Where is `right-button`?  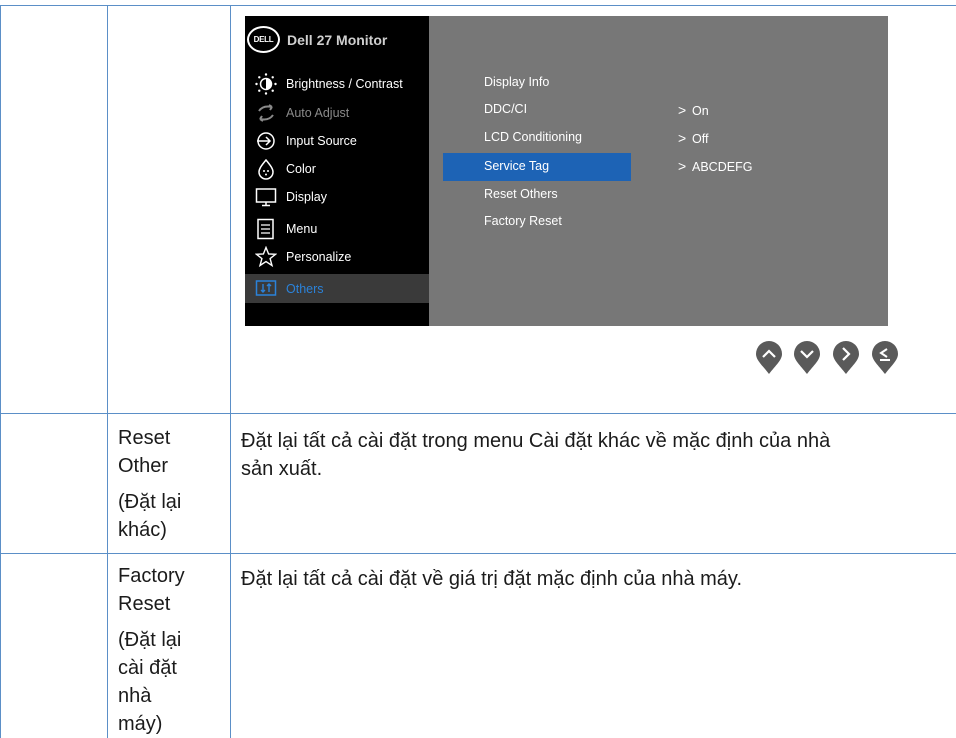
right-button is located at coordinates (846, 358).